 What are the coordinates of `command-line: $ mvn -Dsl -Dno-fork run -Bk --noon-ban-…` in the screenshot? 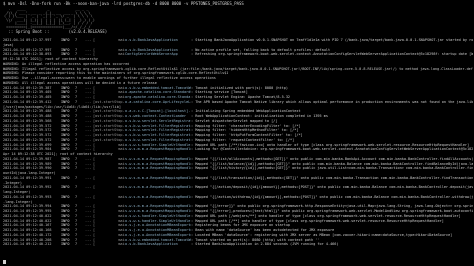 It's located at (123, 3).